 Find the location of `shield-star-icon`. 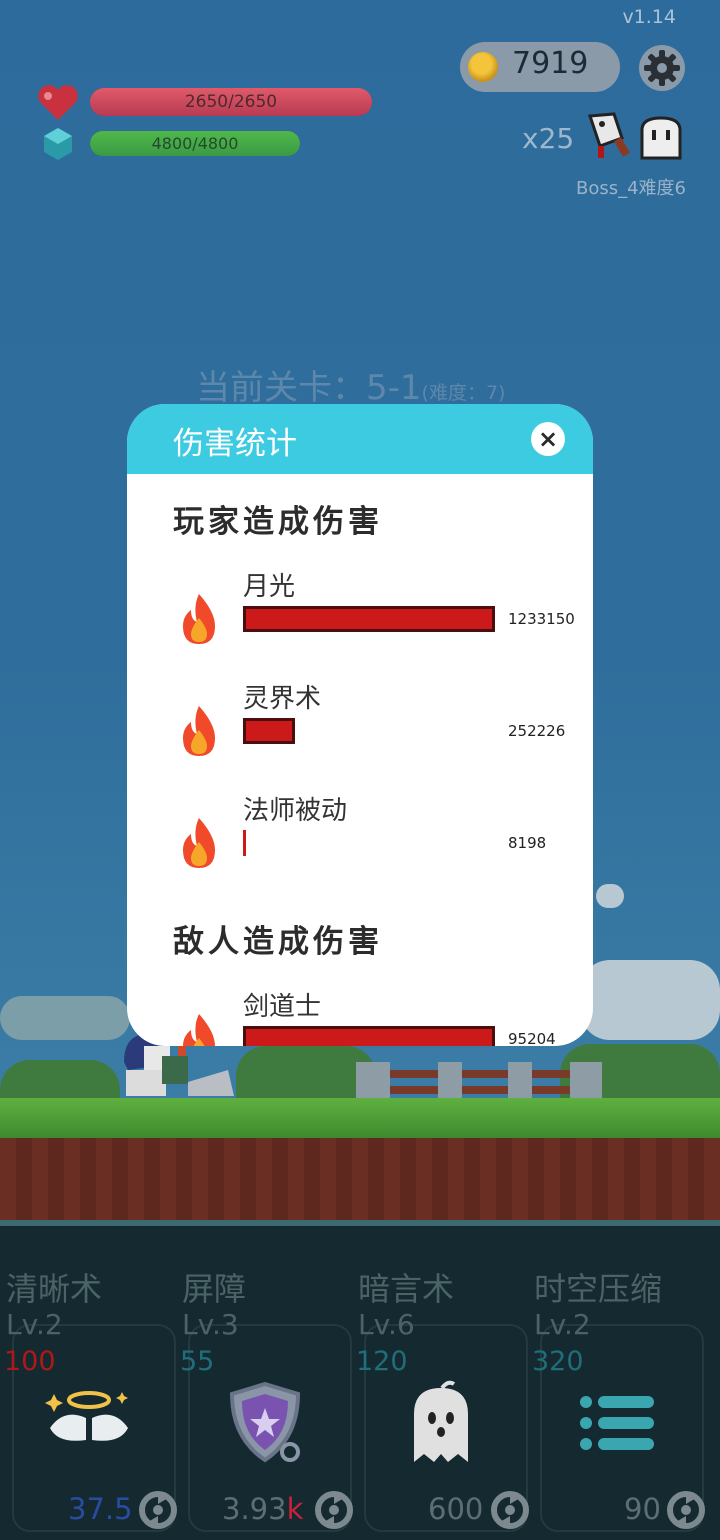

shield-star-icon is located at coordinates (265, 1422).